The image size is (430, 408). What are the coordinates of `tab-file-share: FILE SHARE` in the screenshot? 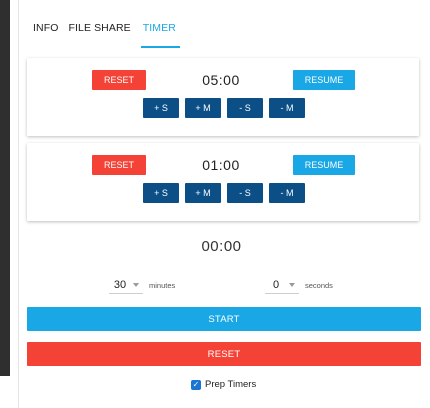 It's located at (99, 35).